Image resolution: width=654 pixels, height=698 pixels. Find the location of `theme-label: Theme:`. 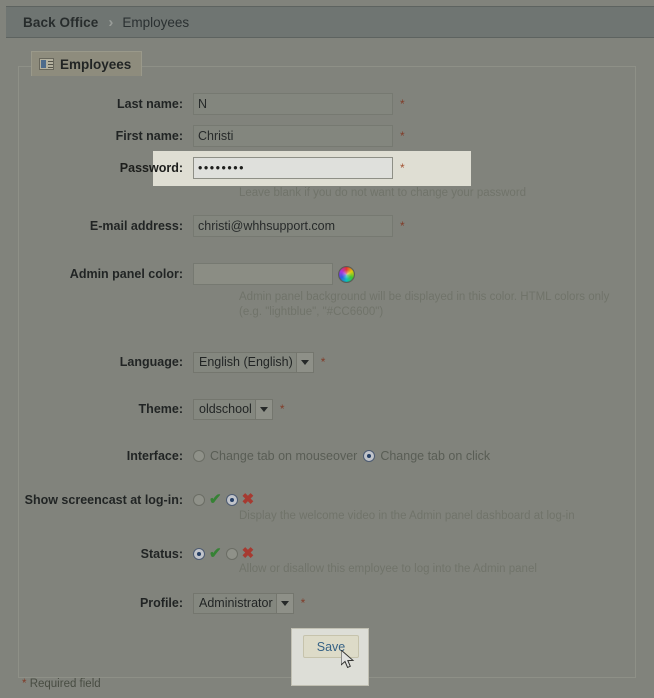

theme-label: Theme: is located at coordinates (160, 409).